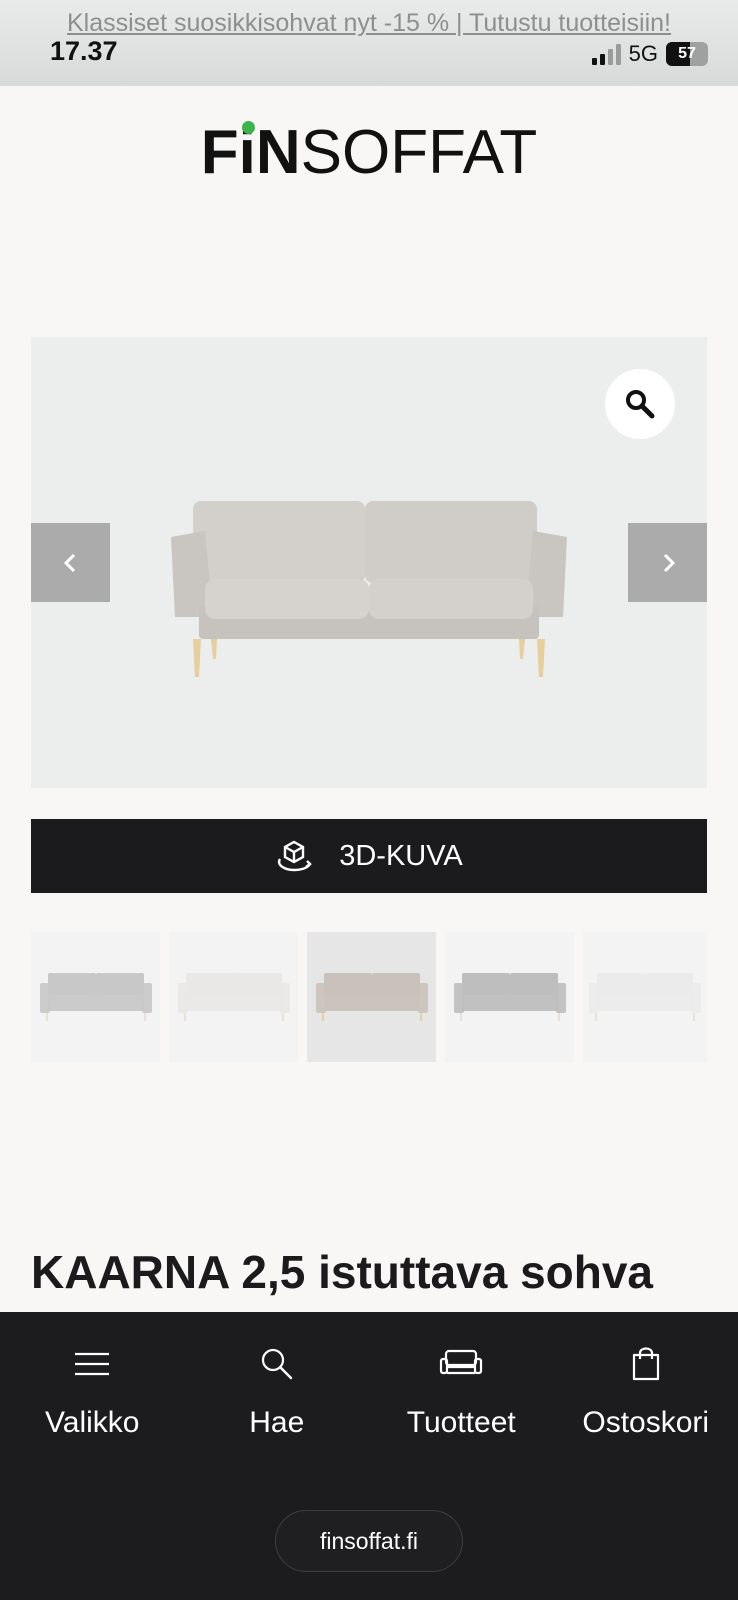 The width and height of the screenshot is (738, 1600). I want to click on site-logo: FiN SOFFAT, so click(369, 153).